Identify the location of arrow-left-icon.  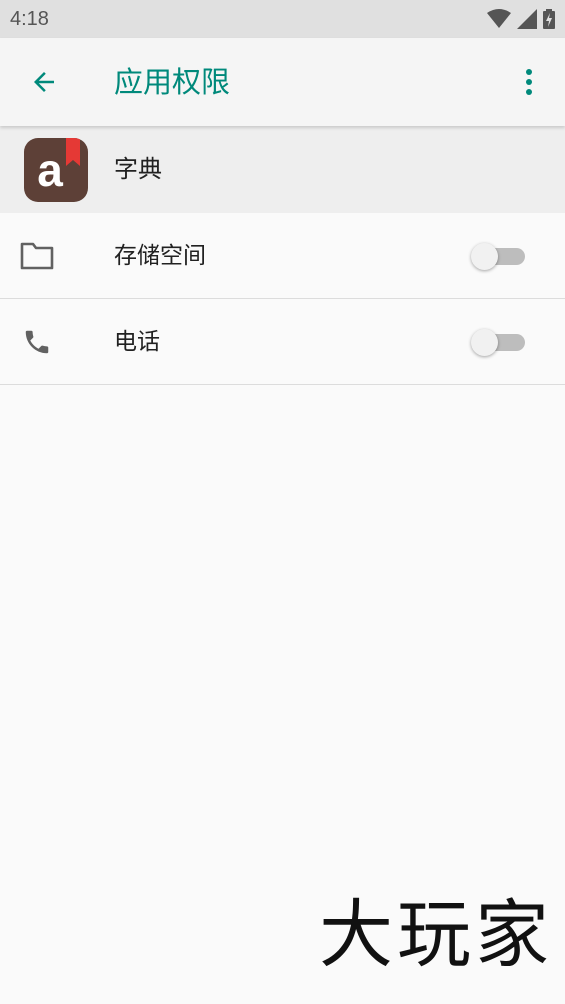
(44, 82).